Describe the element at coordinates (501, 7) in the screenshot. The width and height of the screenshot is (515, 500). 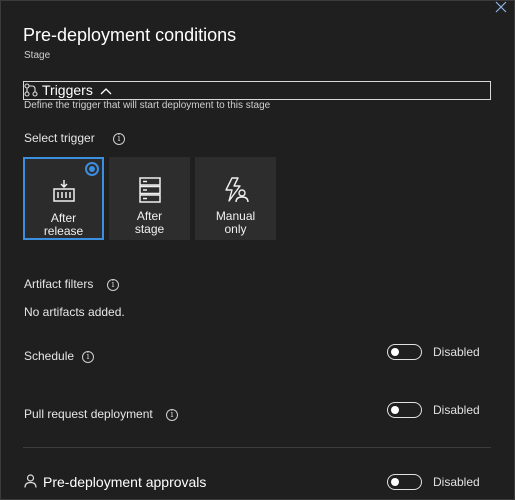
I see `close-icon` at that location.